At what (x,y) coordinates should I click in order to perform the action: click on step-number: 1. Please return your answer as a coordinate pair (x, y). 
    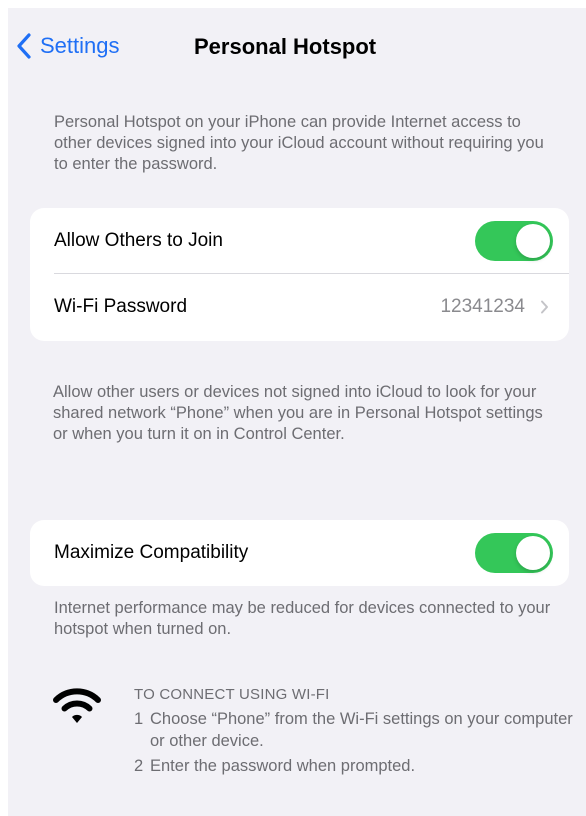
    Looking at the image, I should click on (139, 719).